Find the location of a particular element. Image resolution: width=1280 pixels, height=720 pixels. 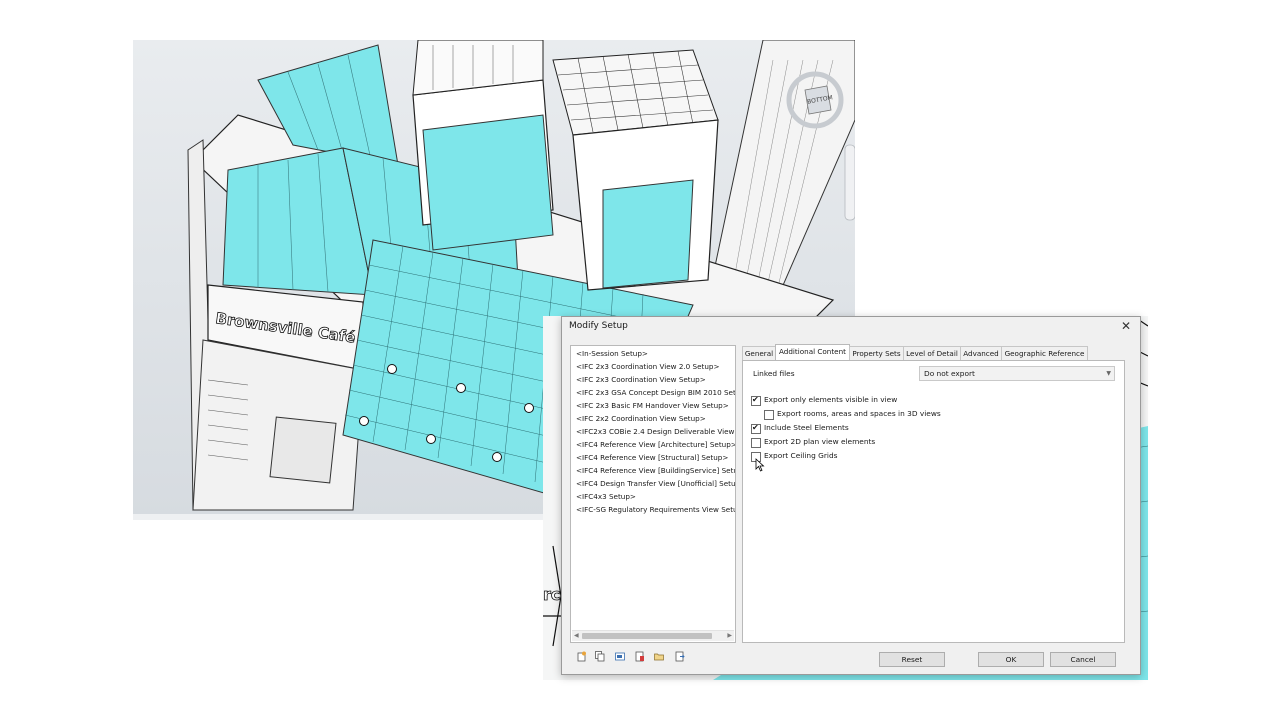

new-setup-icon is located at coordinates (582, 656).